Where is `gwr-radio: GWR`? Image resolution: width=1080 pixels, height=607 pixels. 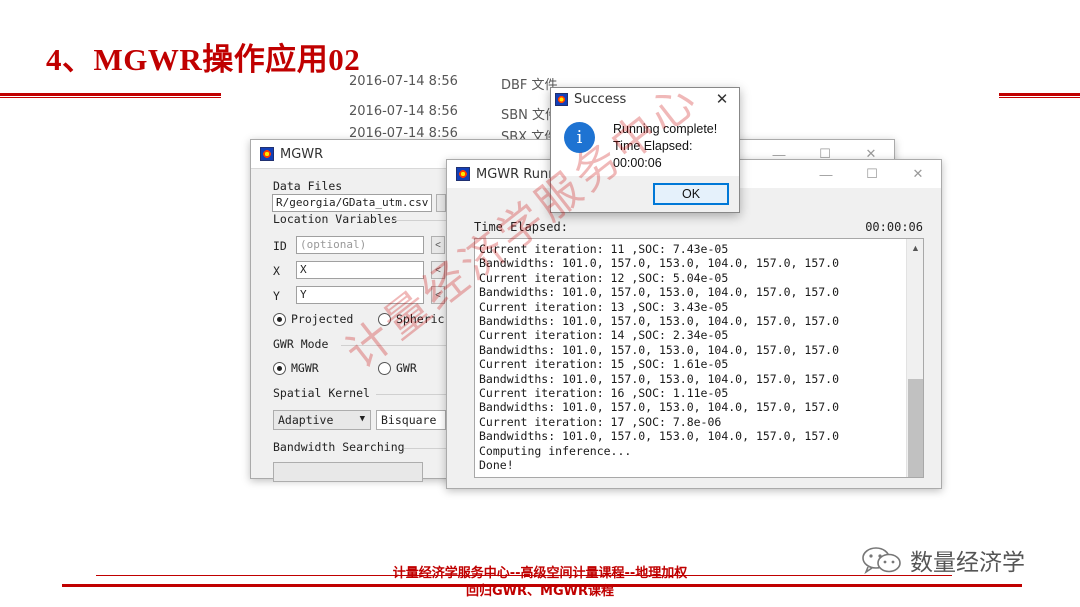
gwr-radio: GWR is located at coordinates (397, 368).